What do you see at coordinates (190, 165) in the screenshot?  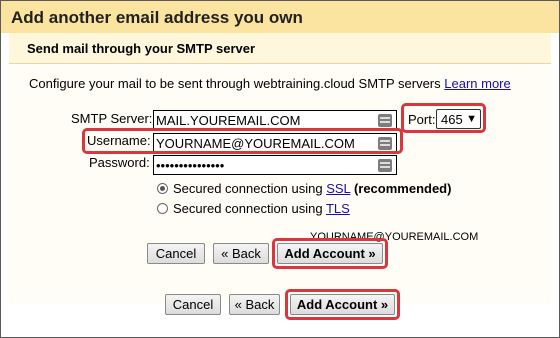 I see `password-value: •••••••••••••••` at bounding box center [190, 165].